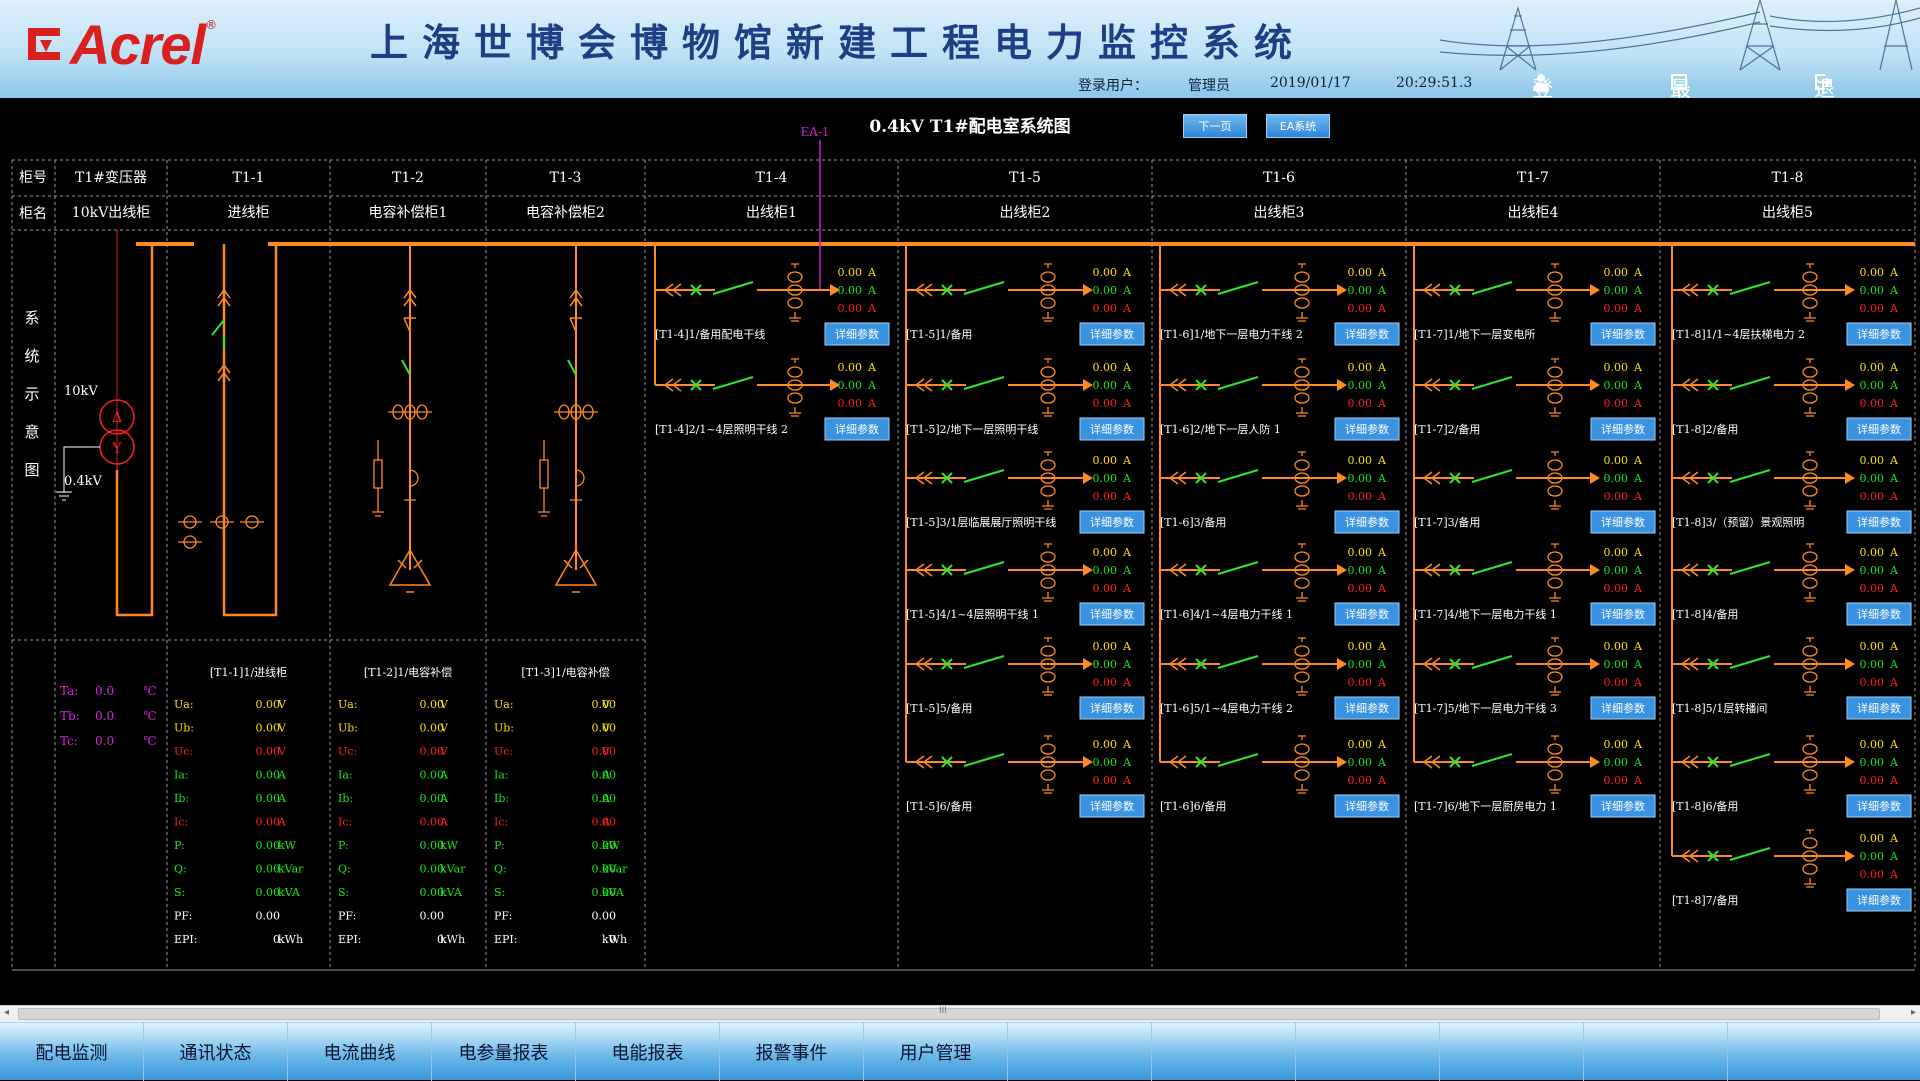  I want to click on scroll-right-arrow: ▸, so click(1913, 1012).